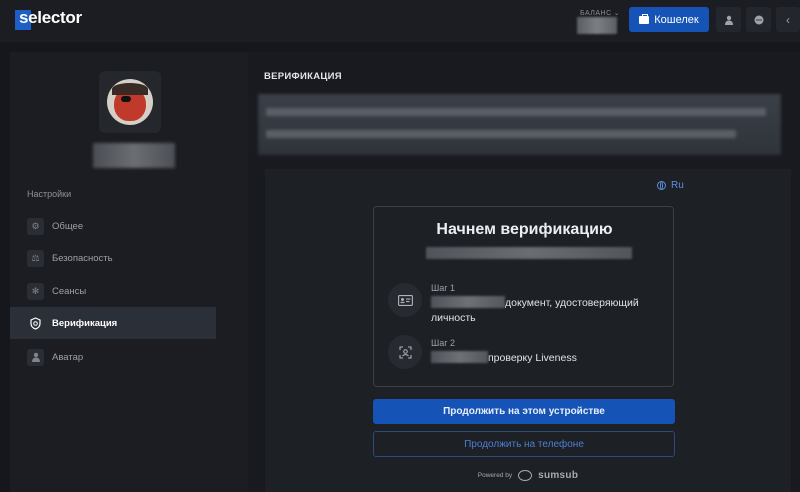 The width and height of the screenshot is (800, 492). I want to click on page-title: ВЕРИФИКАЦИЯ, so click(303, 76).